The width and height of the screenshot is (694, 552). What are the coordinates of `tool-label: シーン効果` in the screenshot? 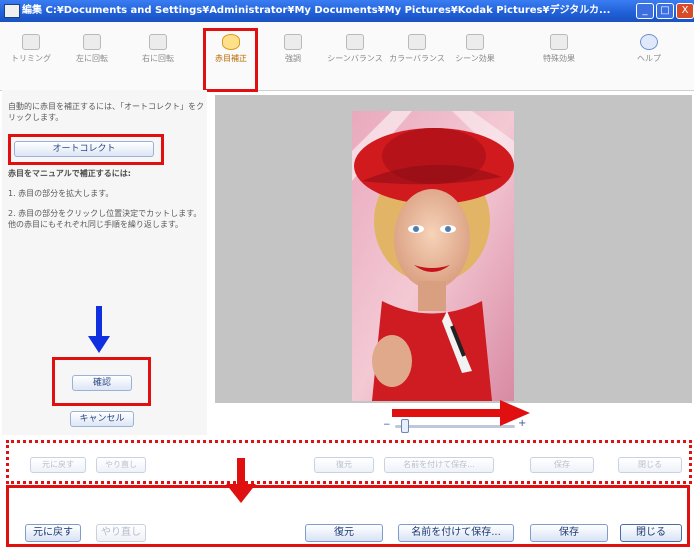 It's located at (475, 58).